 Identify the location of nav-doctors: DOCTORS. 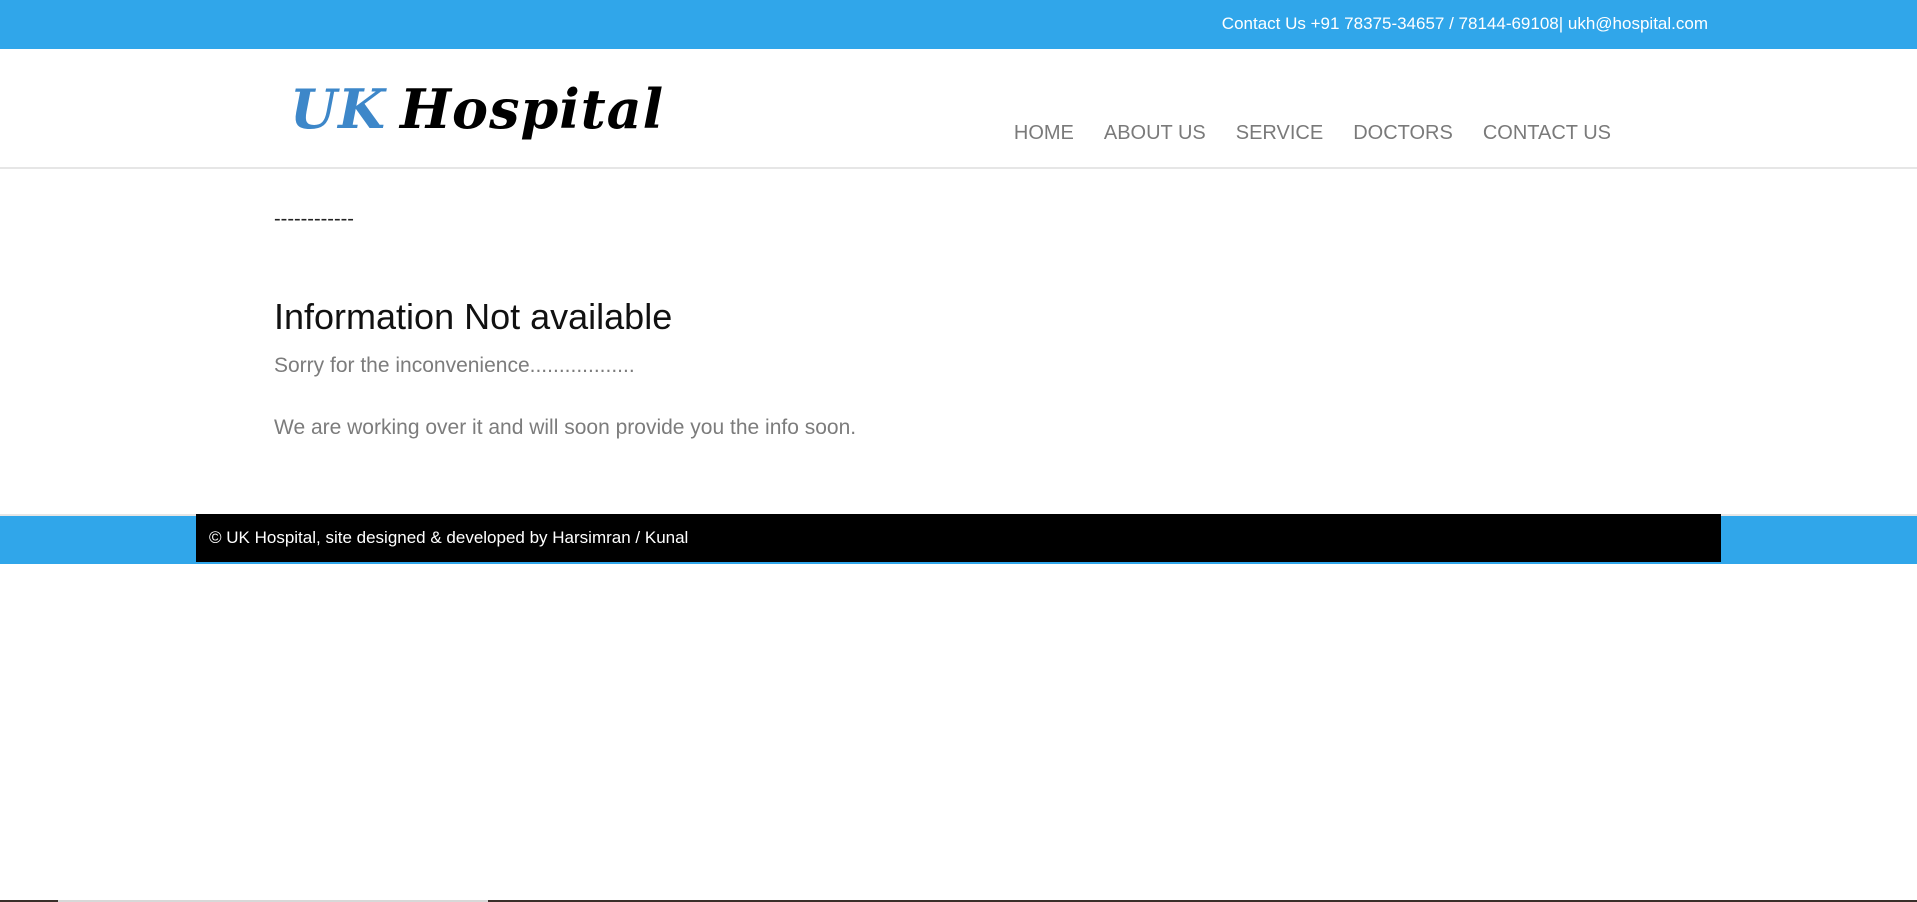
(1403, 133).